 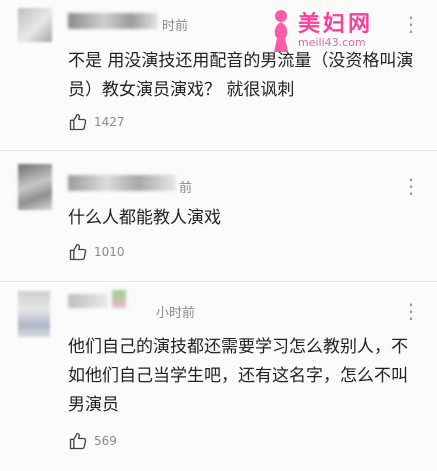 I want to click on comment-time: 小时前, so click(x=176, y=313).